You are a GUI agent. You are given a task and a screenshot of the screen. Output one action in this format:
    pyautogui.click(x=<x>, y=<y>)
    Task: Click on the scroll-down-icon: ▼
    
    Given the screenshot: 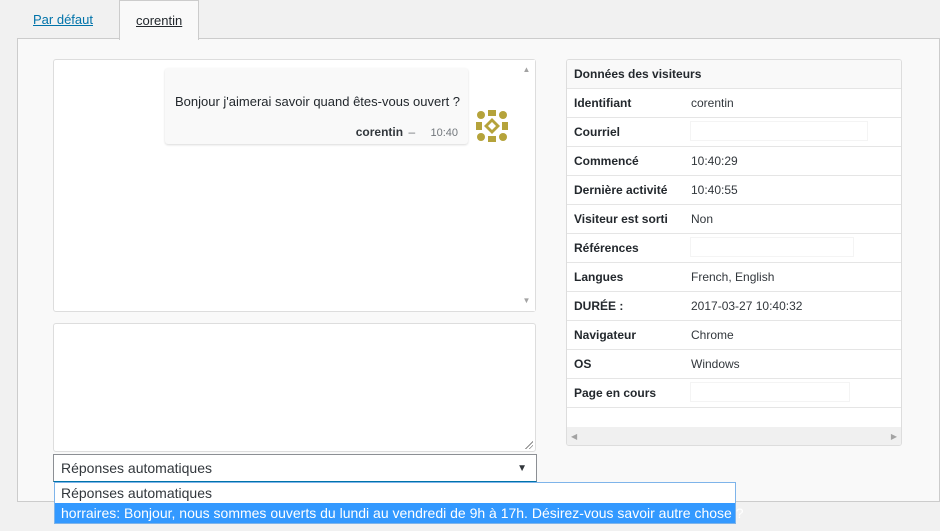 What is the action you would take?
    pyautogui.click(x=526, y=301)
    